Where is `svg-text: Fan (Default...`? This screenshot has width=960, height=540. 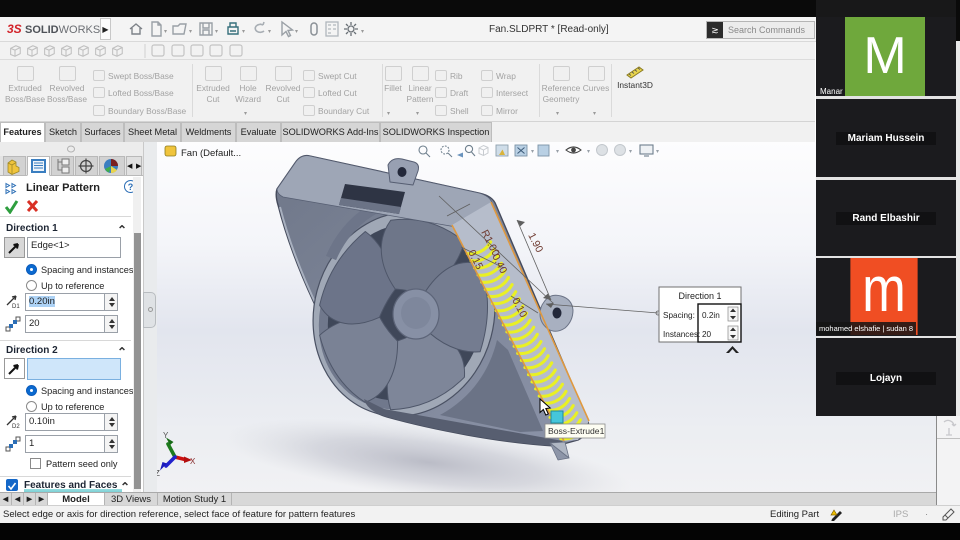
svg-text: Fan (Default... is located at coordinates (211, 153).